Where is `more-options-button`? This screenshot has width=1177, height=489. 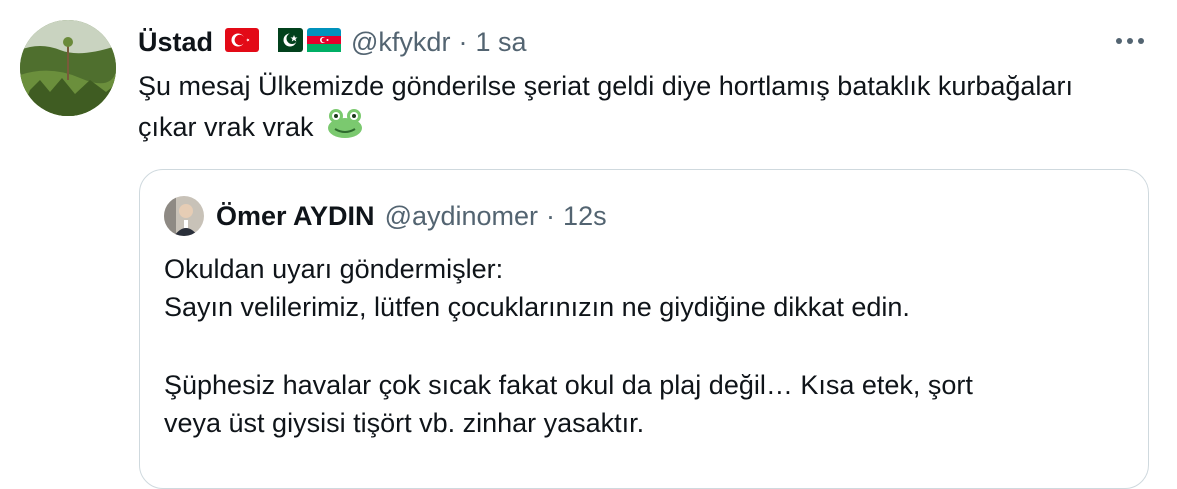
more-options-button is located at coordinates (1130, 41).